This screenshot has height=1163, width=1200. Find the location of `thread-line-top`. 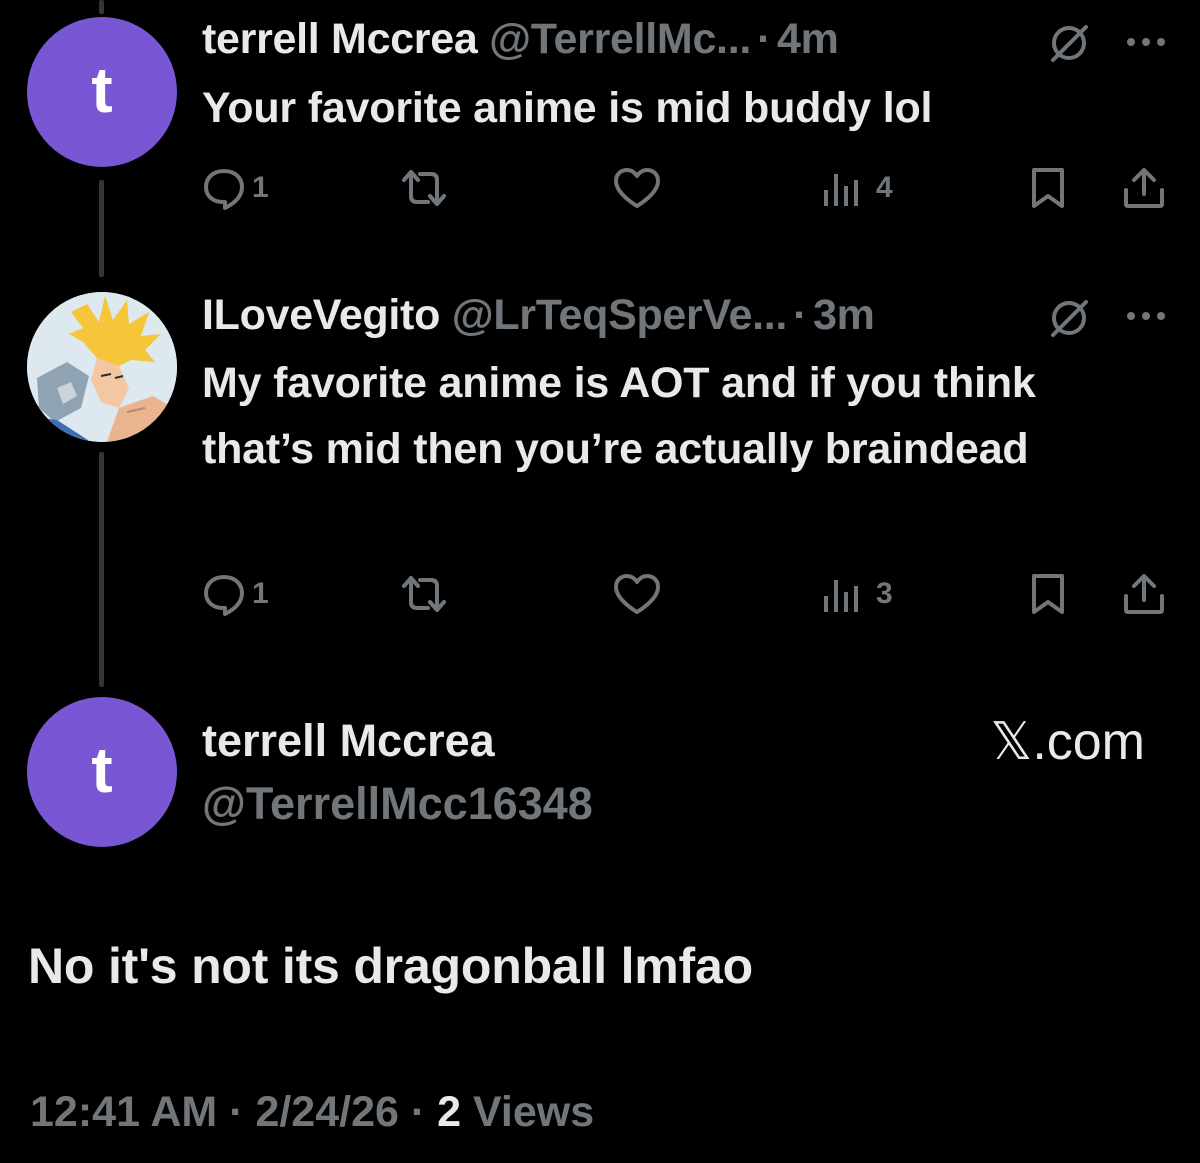

thread-line-top is located at coordinates (101, 7).